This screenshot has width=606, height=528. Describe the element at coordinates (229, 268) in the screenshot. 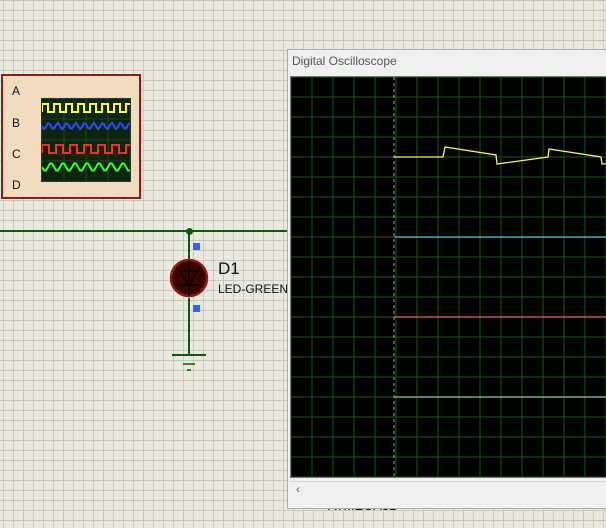

I see `led-reference: D1` at that location.